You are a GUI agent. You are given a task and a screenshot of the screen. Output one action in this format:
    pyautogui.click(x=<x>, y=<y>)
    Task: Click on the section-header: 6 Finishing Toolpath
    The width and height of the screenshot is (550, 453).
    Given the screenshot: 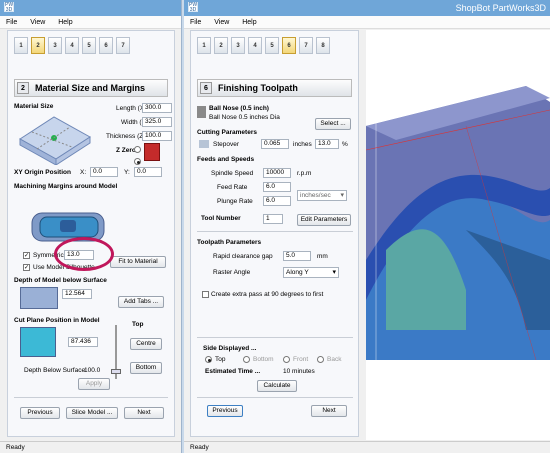 What is the action you would take?
    pyautogui.click(x=274, y=88)
    